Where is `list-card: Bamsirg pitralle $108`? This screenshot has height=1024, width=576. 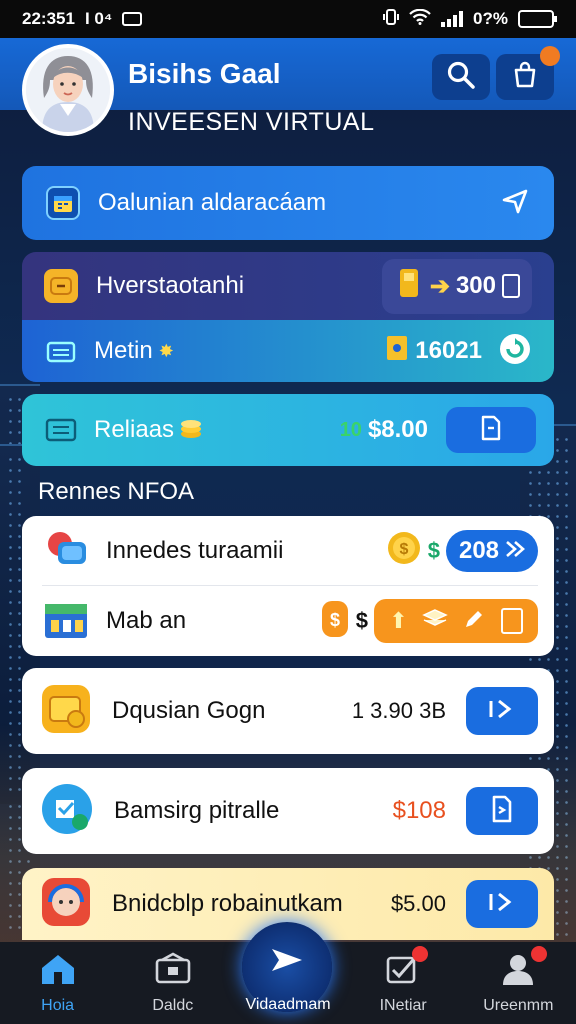 list-card: Bamsirg pitralle $108 is located at coordinates (288, 811).